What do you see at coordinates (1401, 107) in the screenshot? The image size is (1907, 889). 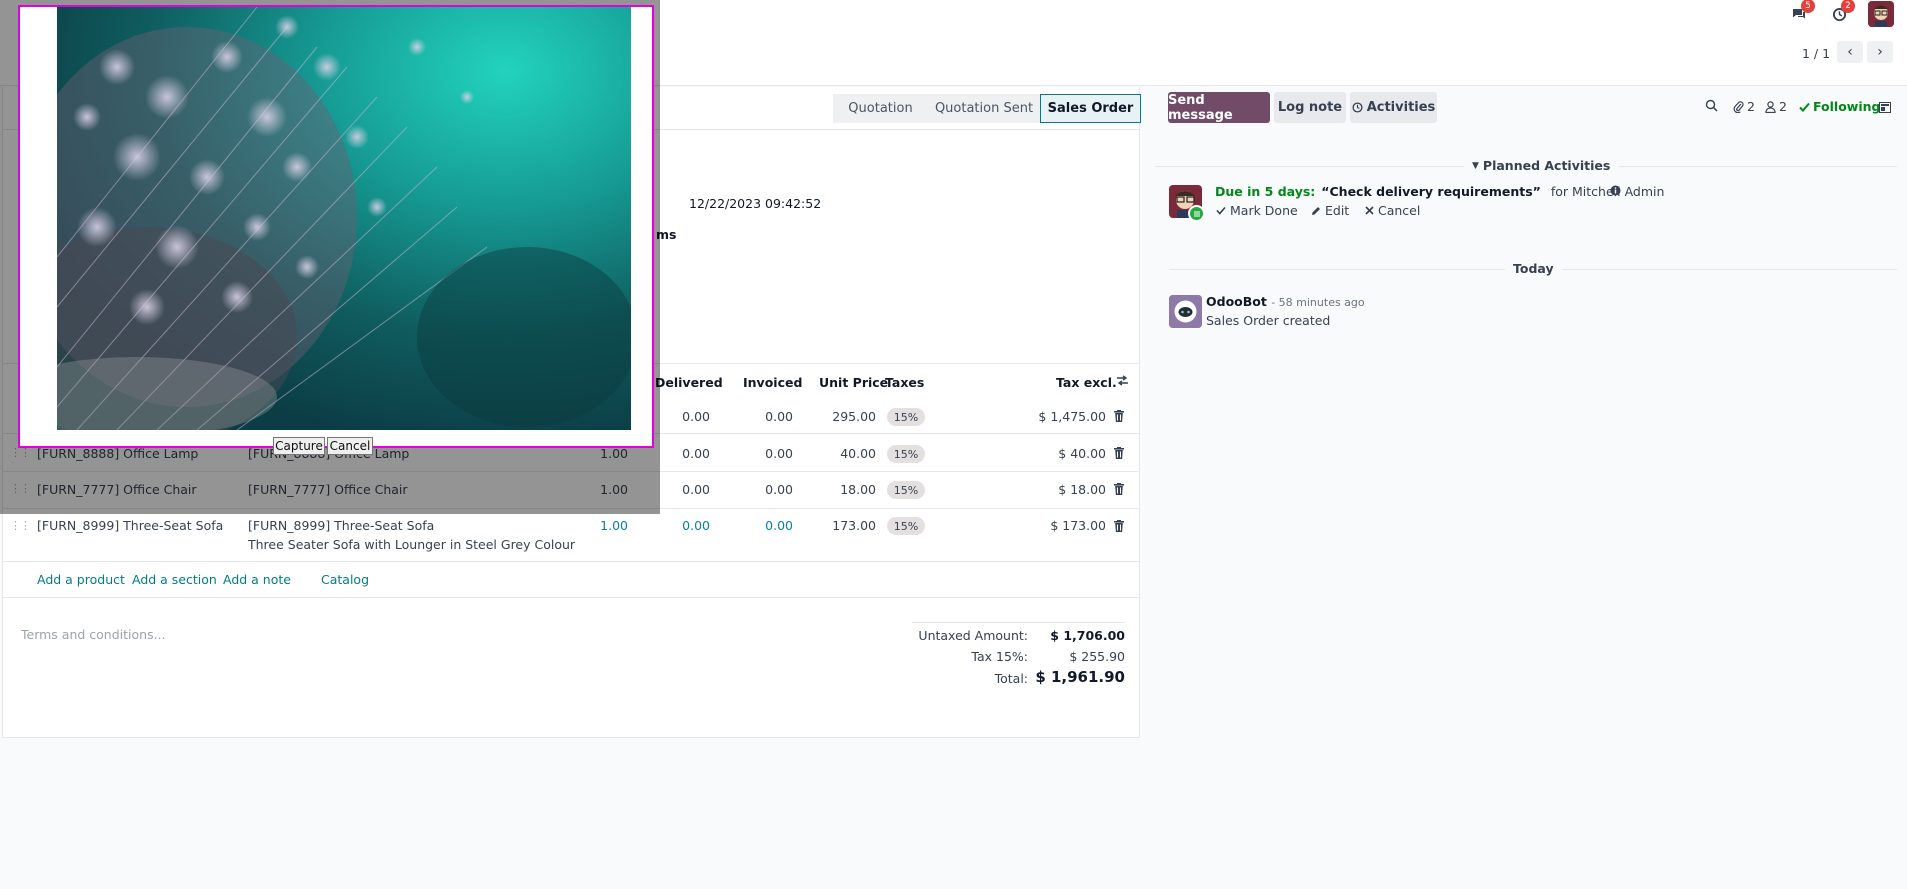 I see `activities-label: Activities` at bounding box center [1401, 107].